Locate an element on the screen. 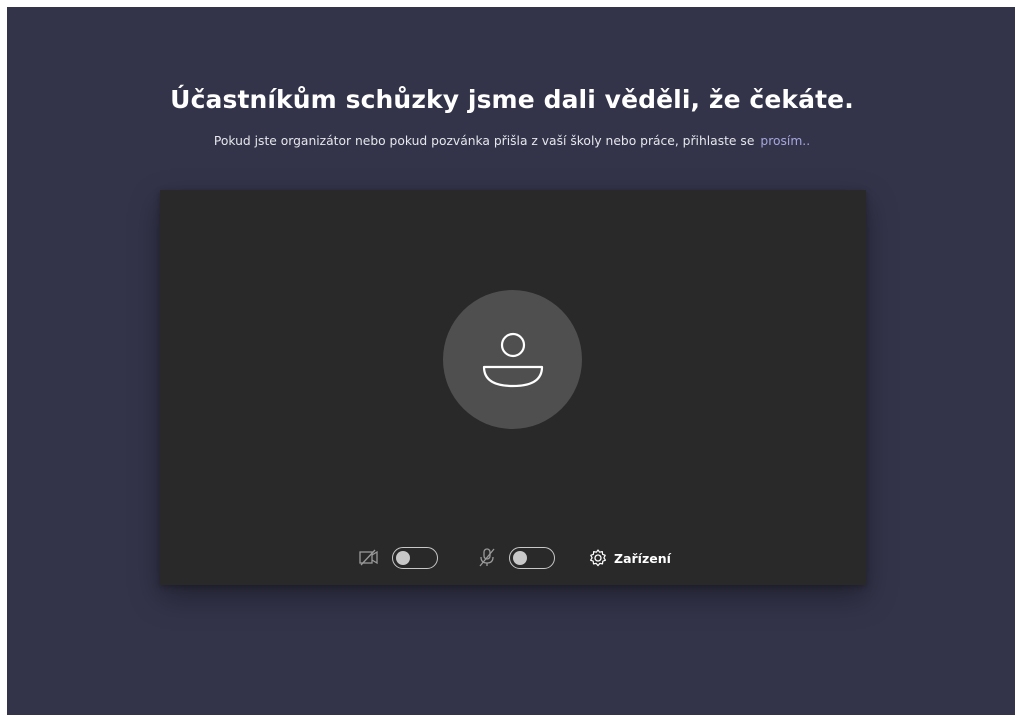 This screenshot has width=1015, height=715. gear-icon is located at coordinates (598, 558).